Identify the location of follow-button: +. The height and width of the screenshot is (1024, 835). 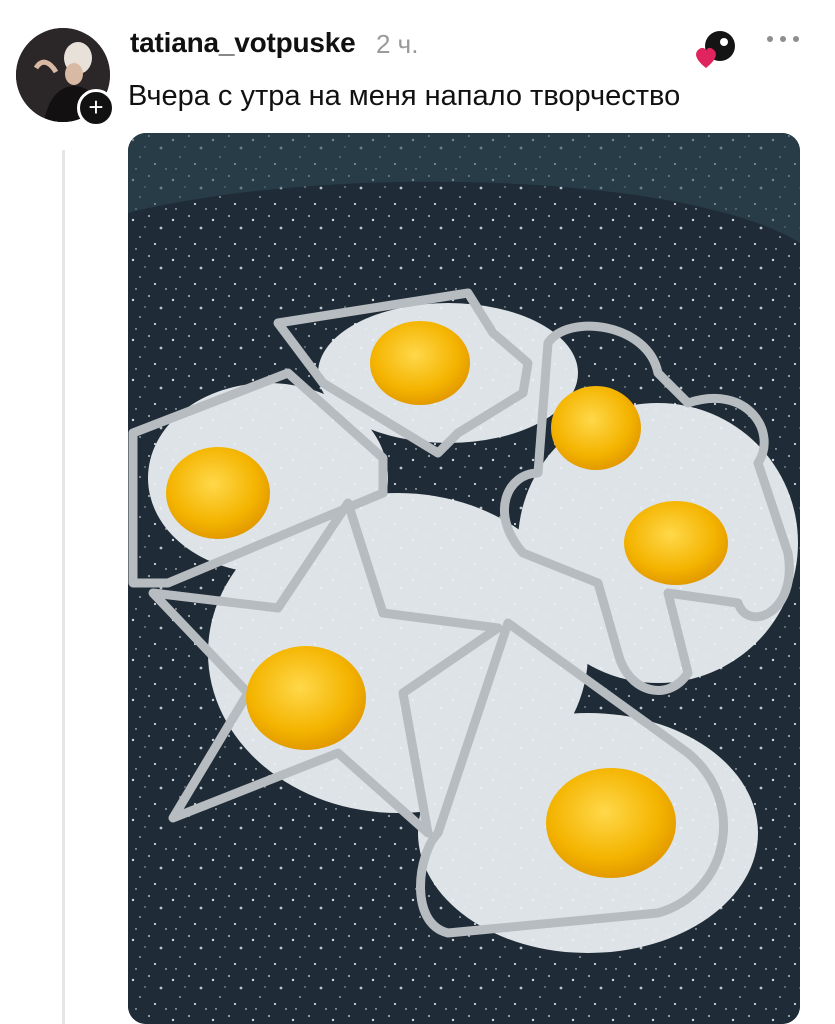
(96, 108).